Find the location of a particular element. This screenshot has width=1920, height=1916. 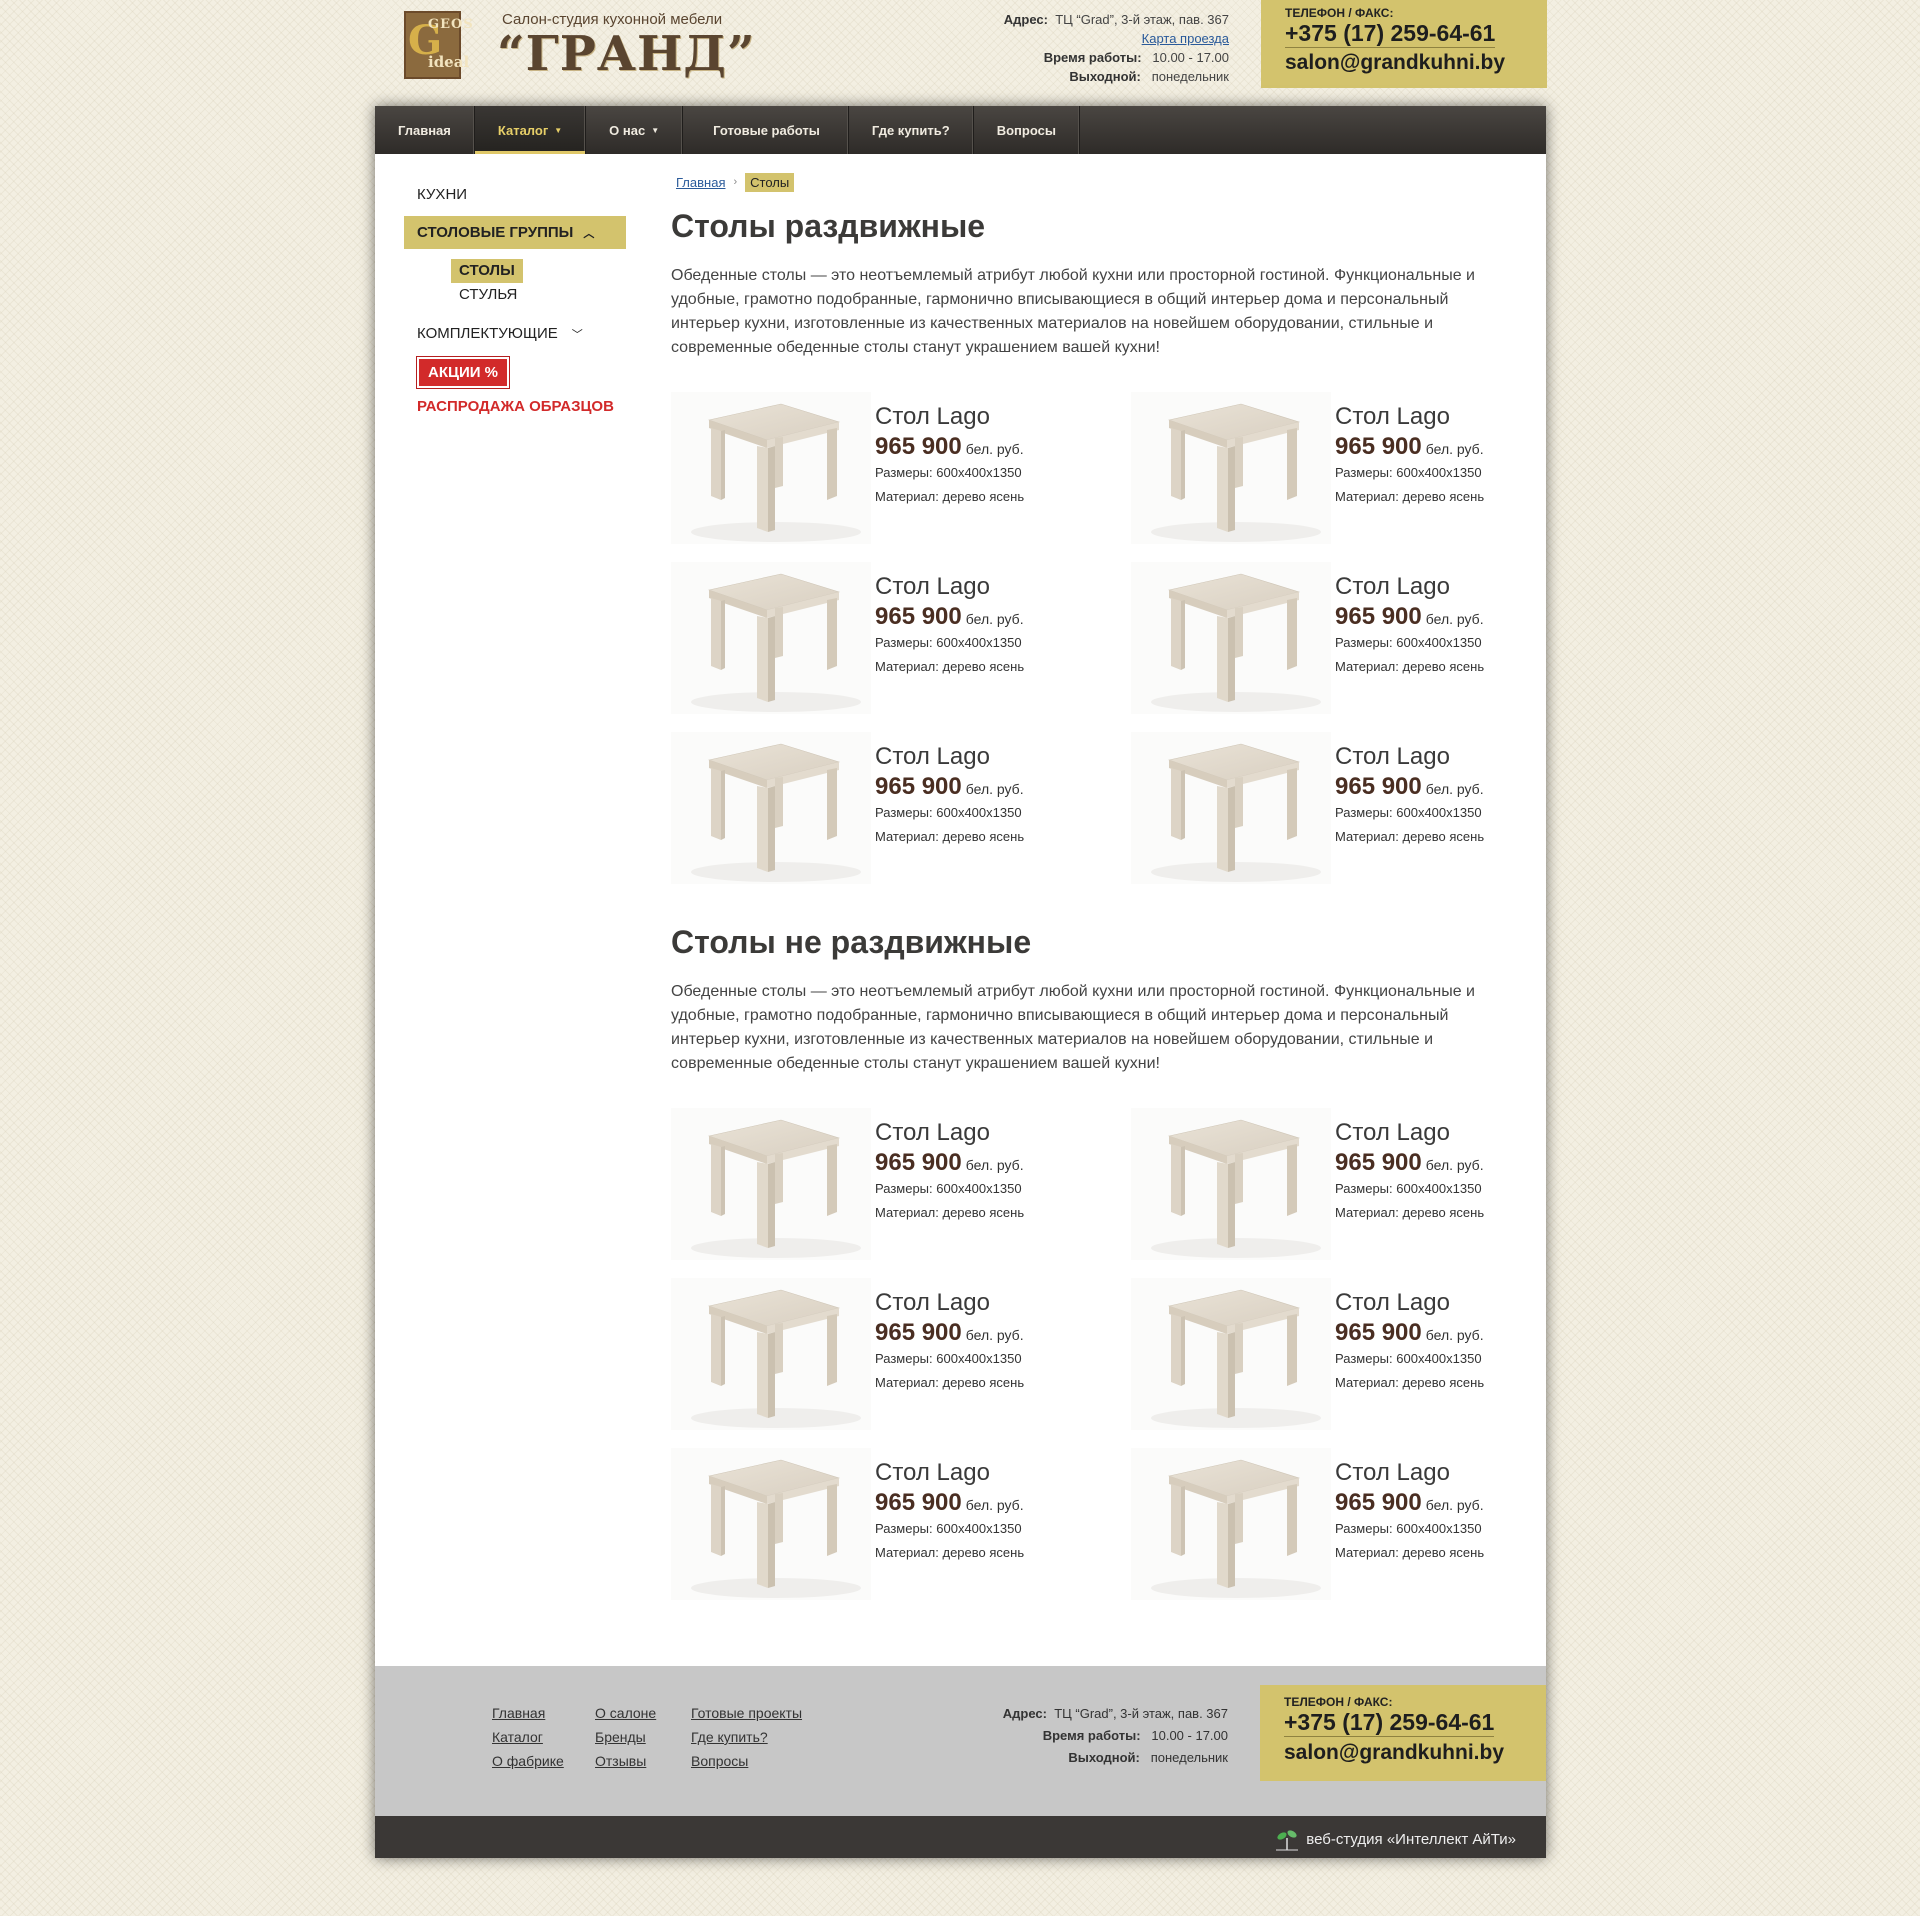

brand-name: “ГРАНД” is located at coordinates (626, 54).